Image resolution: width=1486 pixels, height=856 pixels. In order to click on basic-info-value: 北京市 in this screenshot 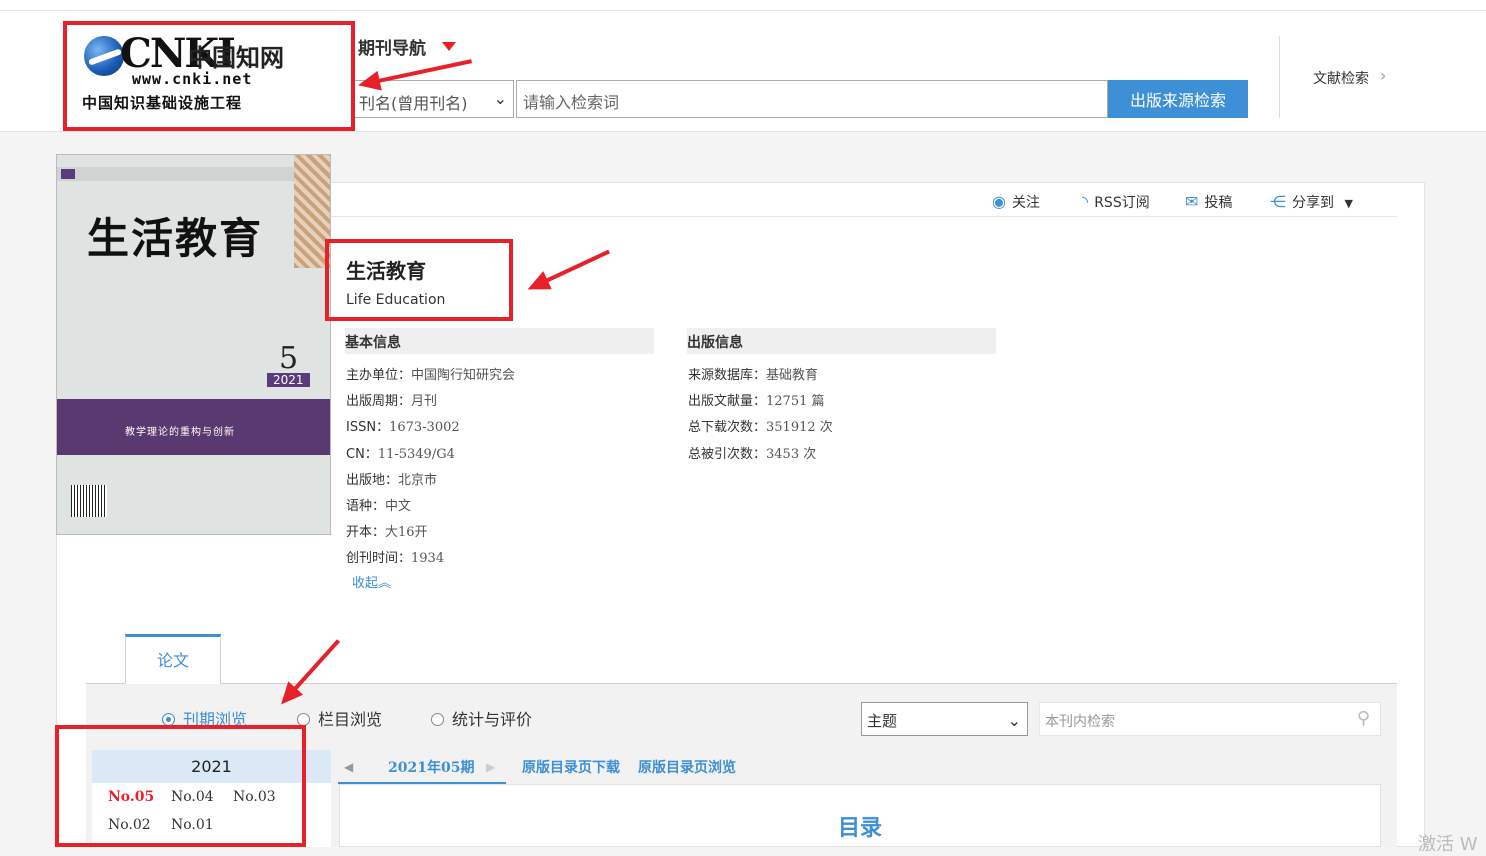, I will do `click(418, 480)`.